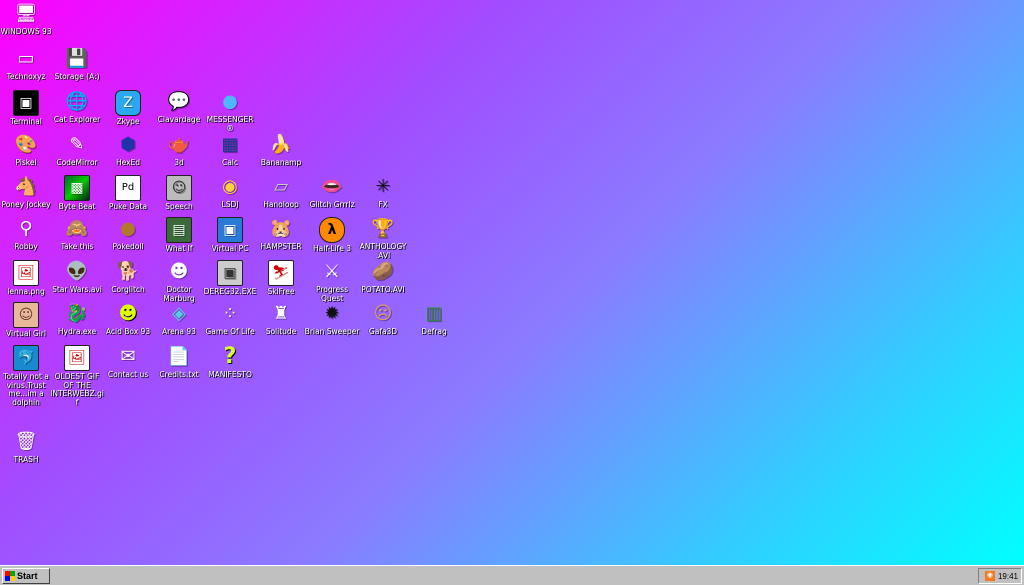 The height and width of the screenshot is (585, 1024). Describe the element at coordinates (128, 234) in the screenshot. I see `pokedoll-icon: ● Pokedoll` at that location.